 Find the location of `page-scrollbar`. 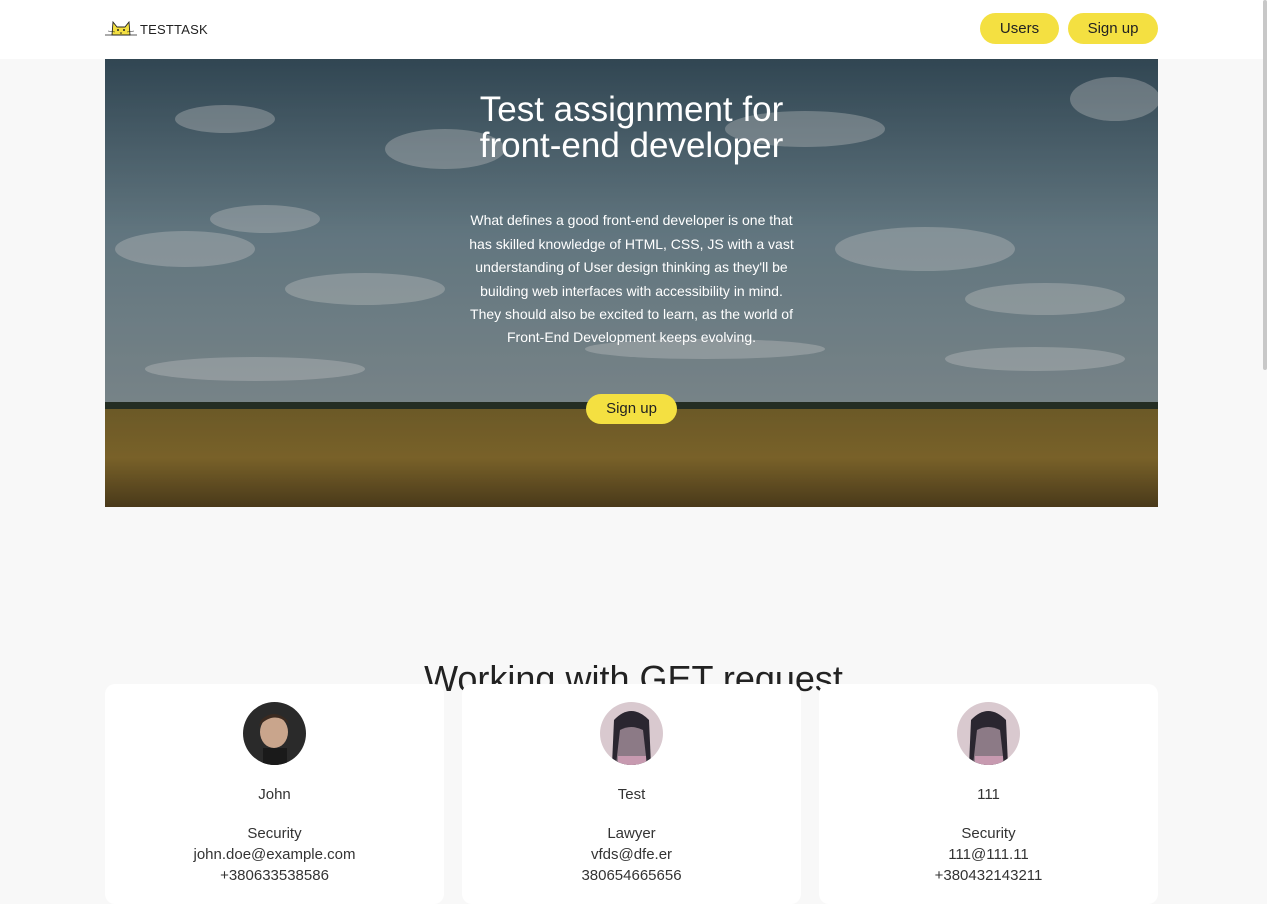

page-scrollbar is located at coordinates (1265, 185).